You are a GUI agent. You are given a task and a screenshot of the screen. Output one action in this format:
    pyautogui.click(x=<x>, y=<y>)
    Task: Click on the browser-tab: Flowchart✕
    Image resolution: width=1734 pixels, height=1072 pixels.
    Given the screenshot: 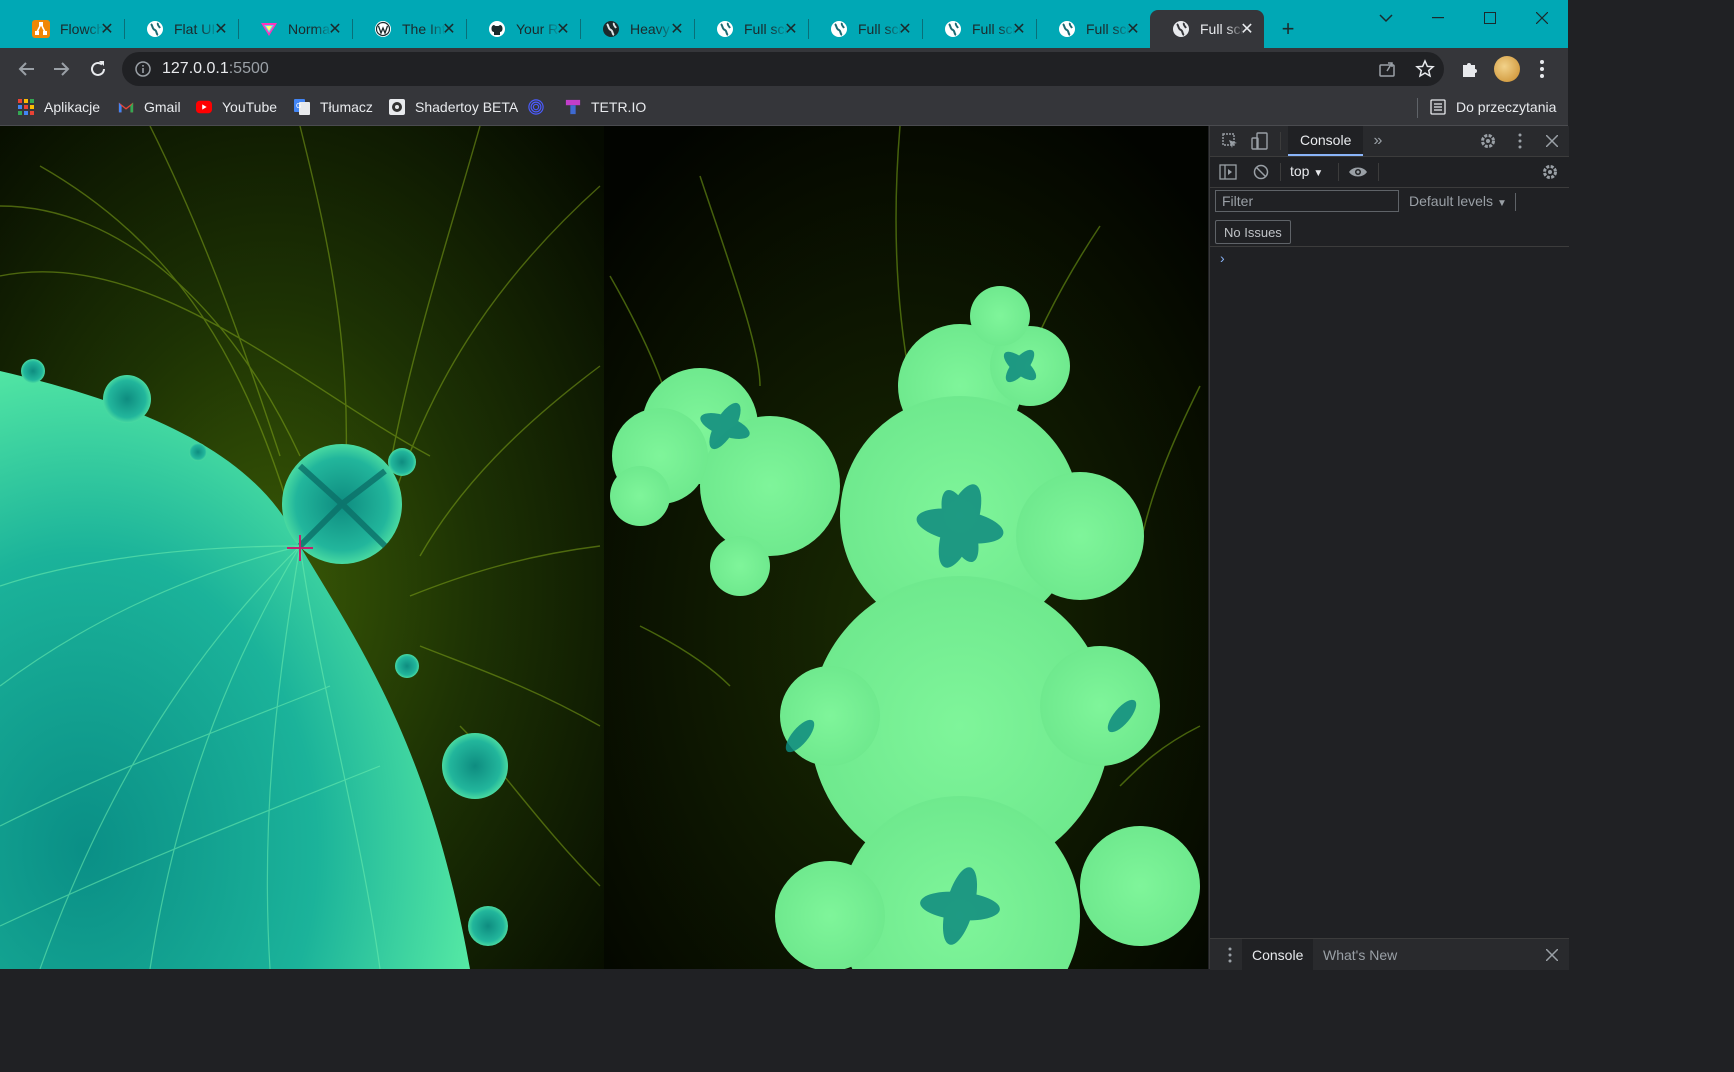 What is the action you would take?
    pyautogui.click(x=67, y=29)
    